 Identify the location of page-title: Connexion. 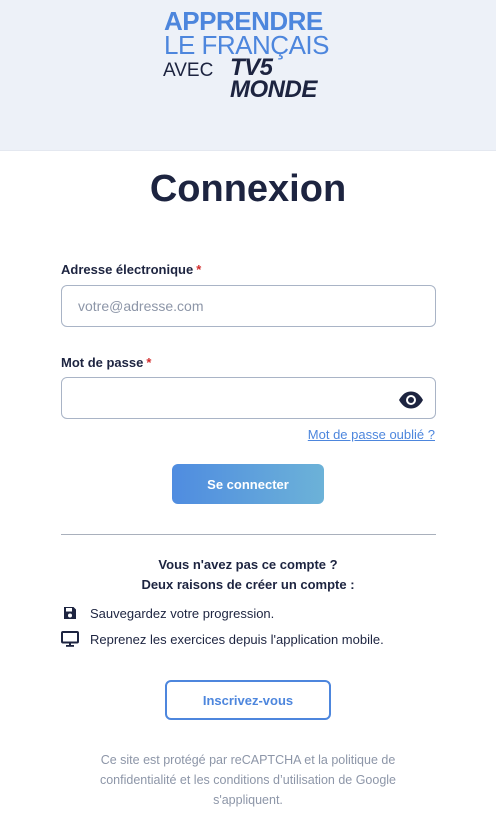
(248, 189).